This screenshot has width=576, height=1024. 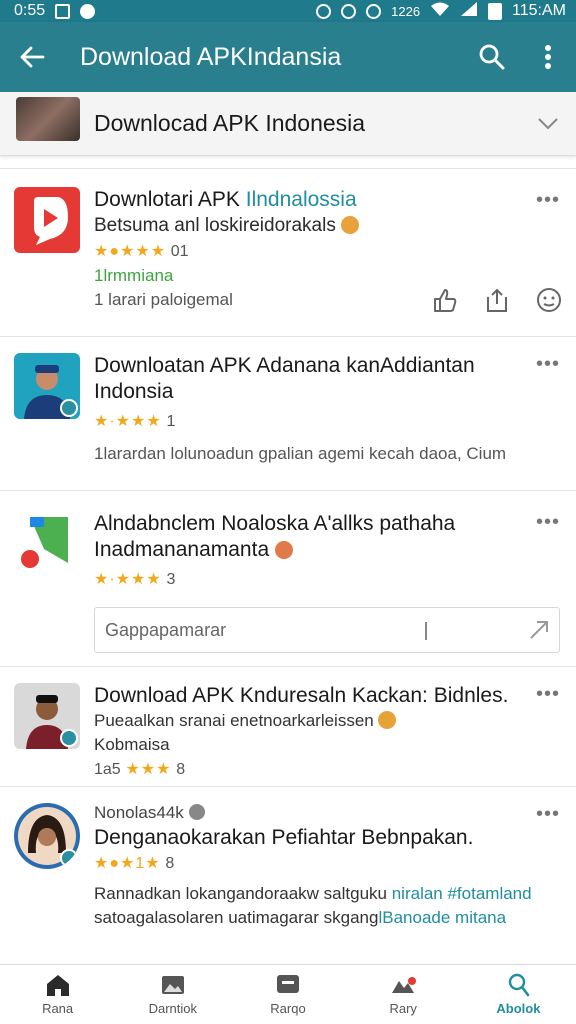 What do you see at coordinates (88, 11) in the screenshot?
I see `notification-icon` at bounding box center [88, 11].